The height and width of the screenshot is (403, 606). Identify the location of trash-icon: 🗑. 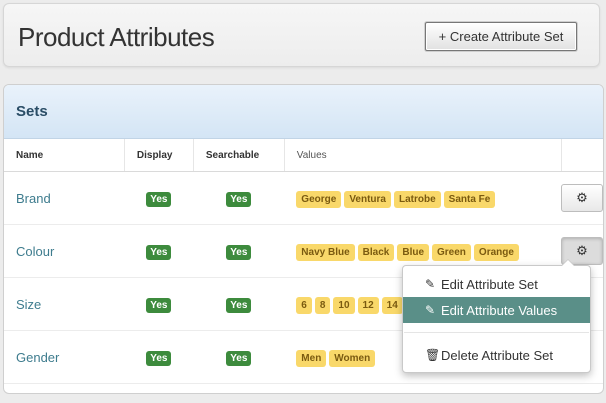
(433, 355).